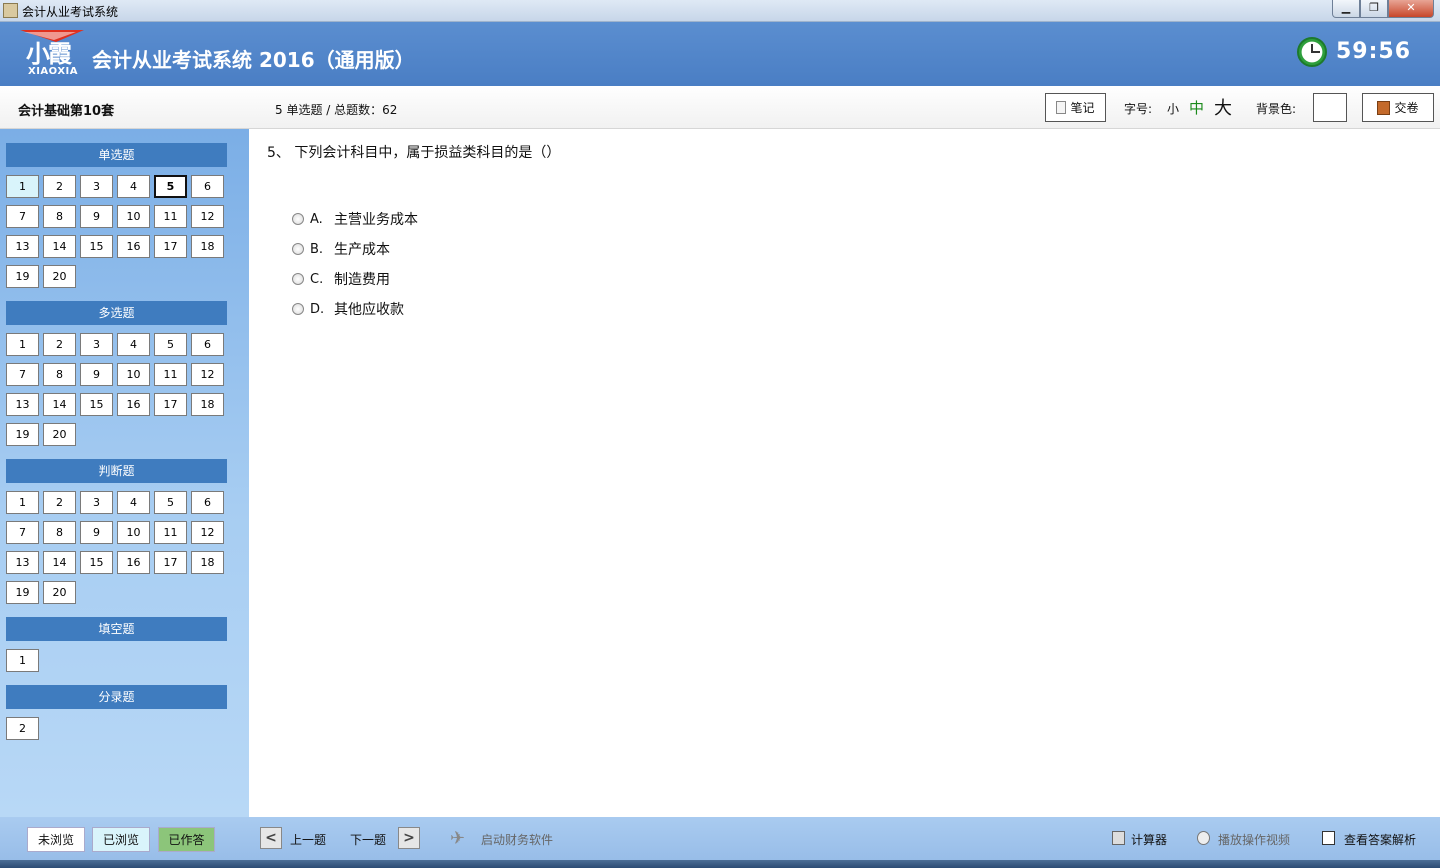 This screenshot has height=868, width=1440. What do you see at coordinates (1380, 839) in the screenshot?
I see `view-analysis-button: 查看答案解析` at bounding box center [1380, 839].